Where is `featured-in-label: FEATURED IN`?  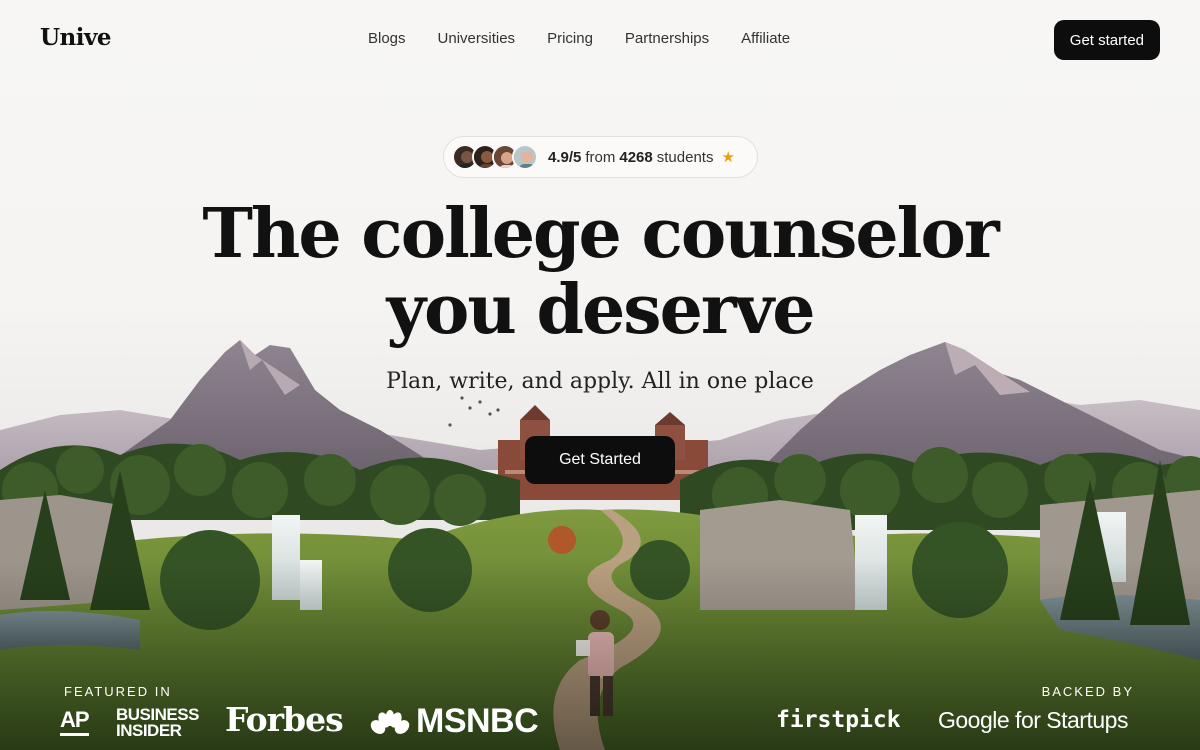
featured-in-label: FEATURED IN is located at coordinates (118, 691).